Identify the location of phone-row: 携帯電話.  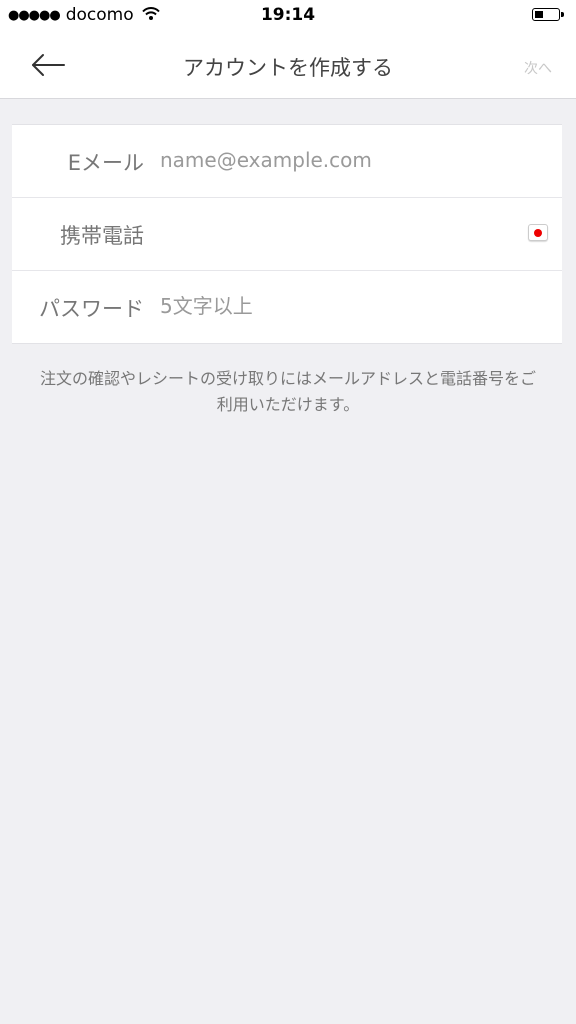
(287, 234).